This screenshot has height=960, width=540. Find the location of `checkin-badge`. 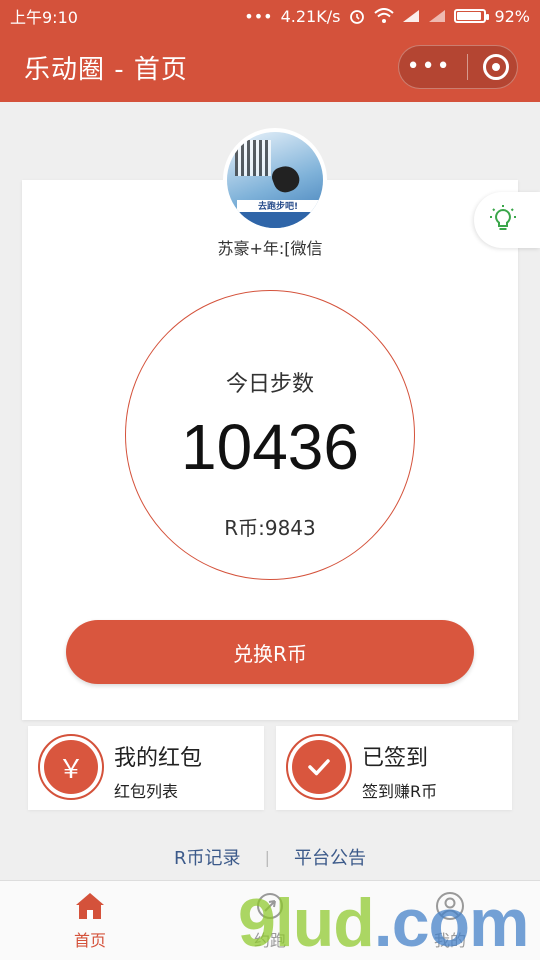

checkin-badge is located at coordinates (319, 767).